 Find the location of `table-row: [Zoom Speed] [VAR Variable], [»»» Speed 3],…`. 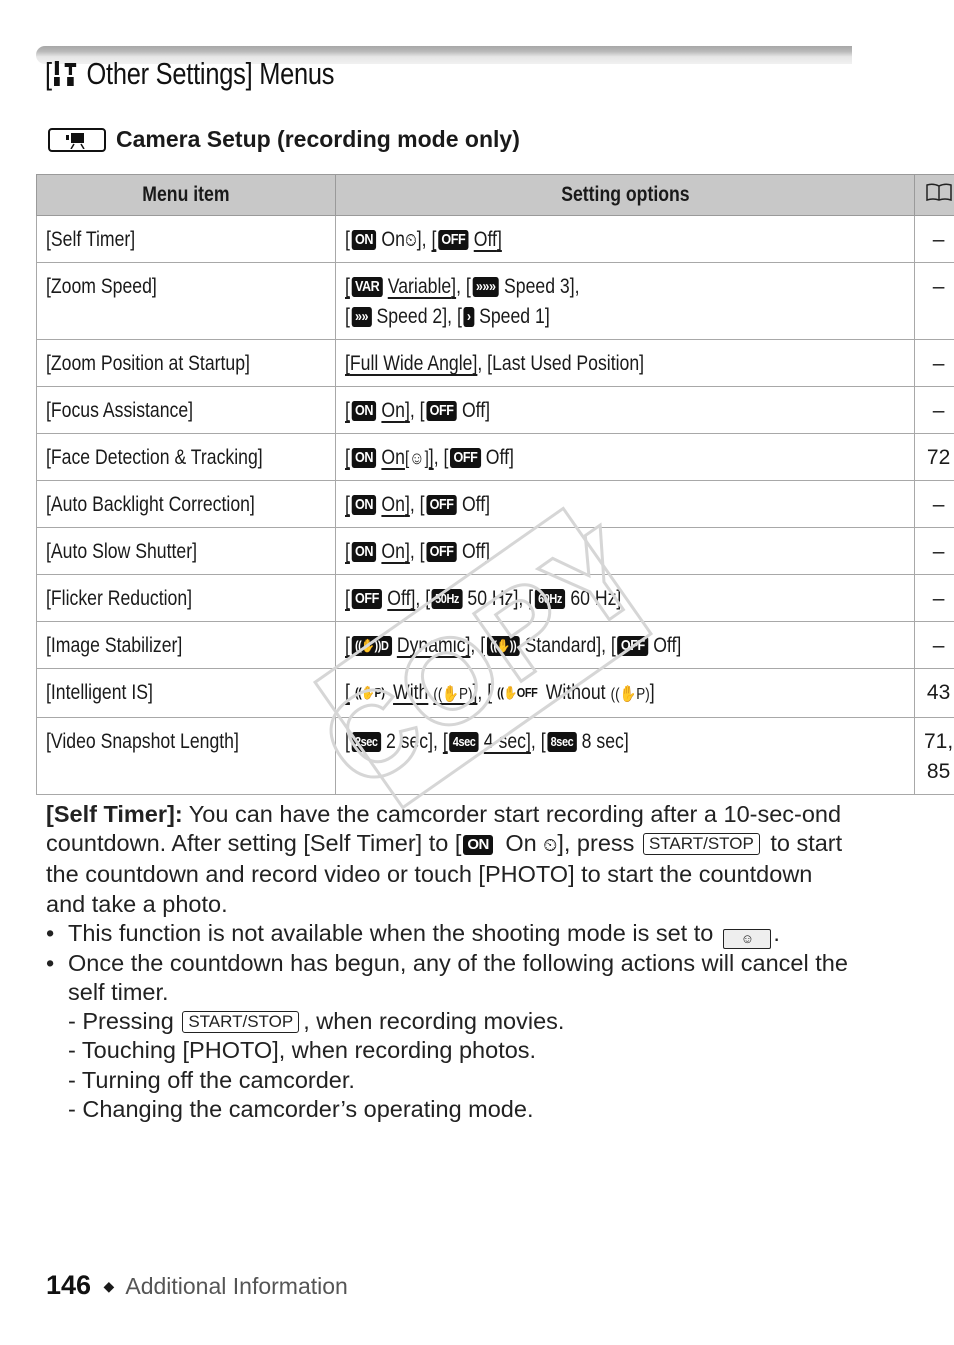

table-row: [Zoom Speed] [VAR Variable], [»»» Speed 3],… is located at coordinates (495, 301).